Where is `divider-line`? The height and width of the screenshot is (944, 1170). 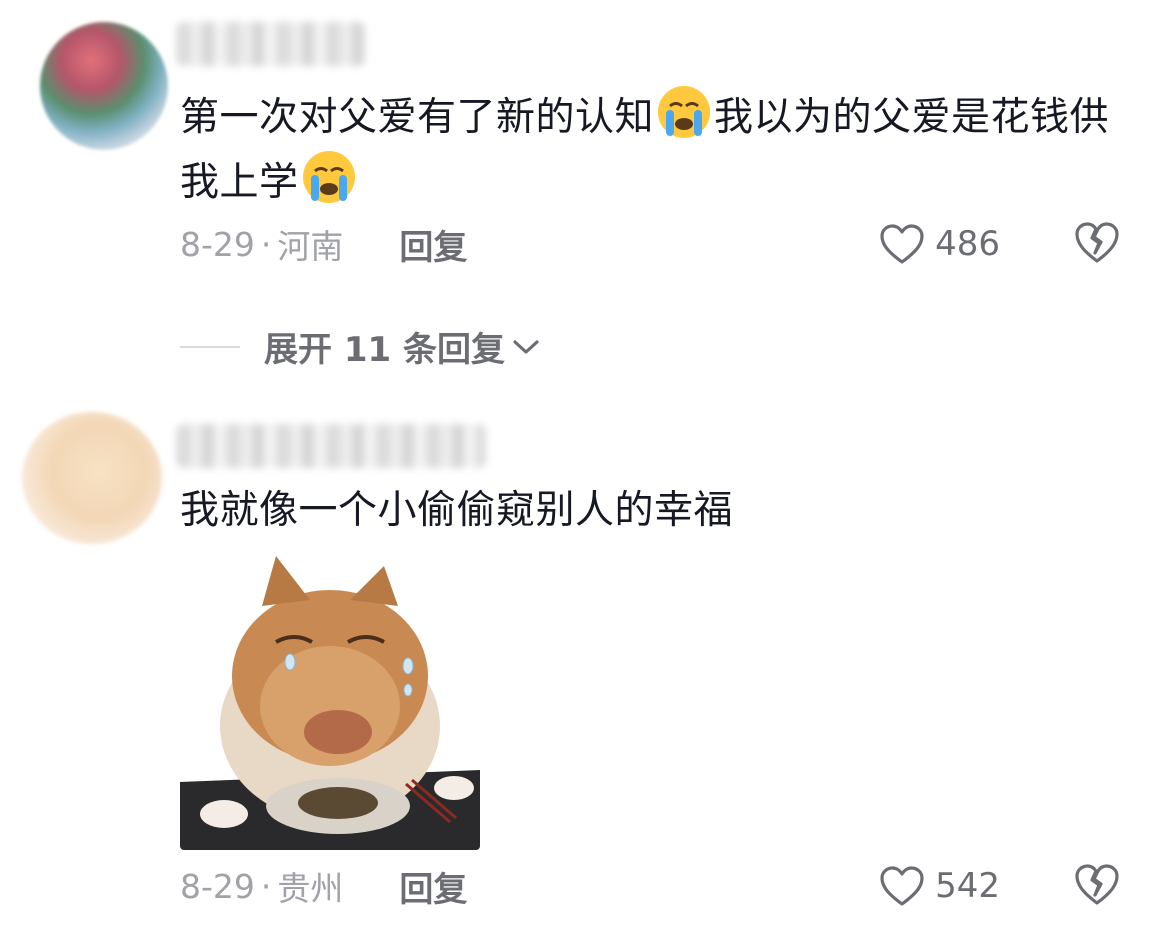
divider-line is located at coordinates (210, 346).